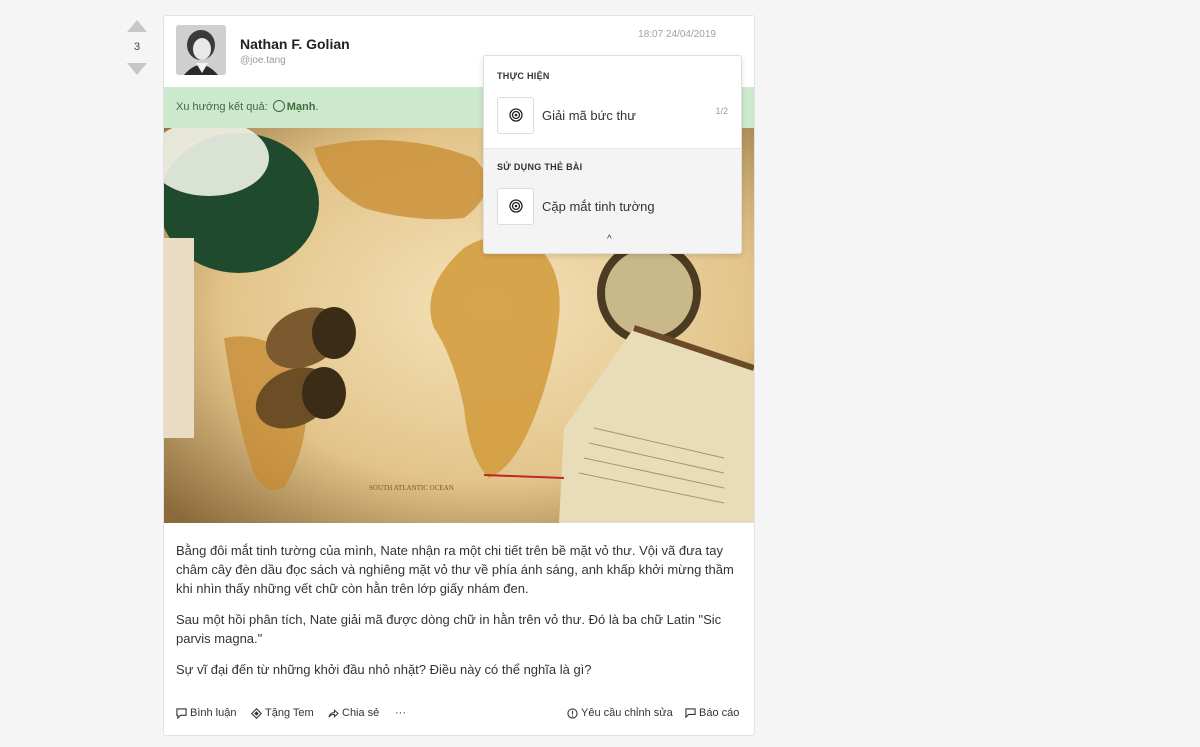  I want to click on gift-stamp-button: Tặng Tem, so click(282, 713).